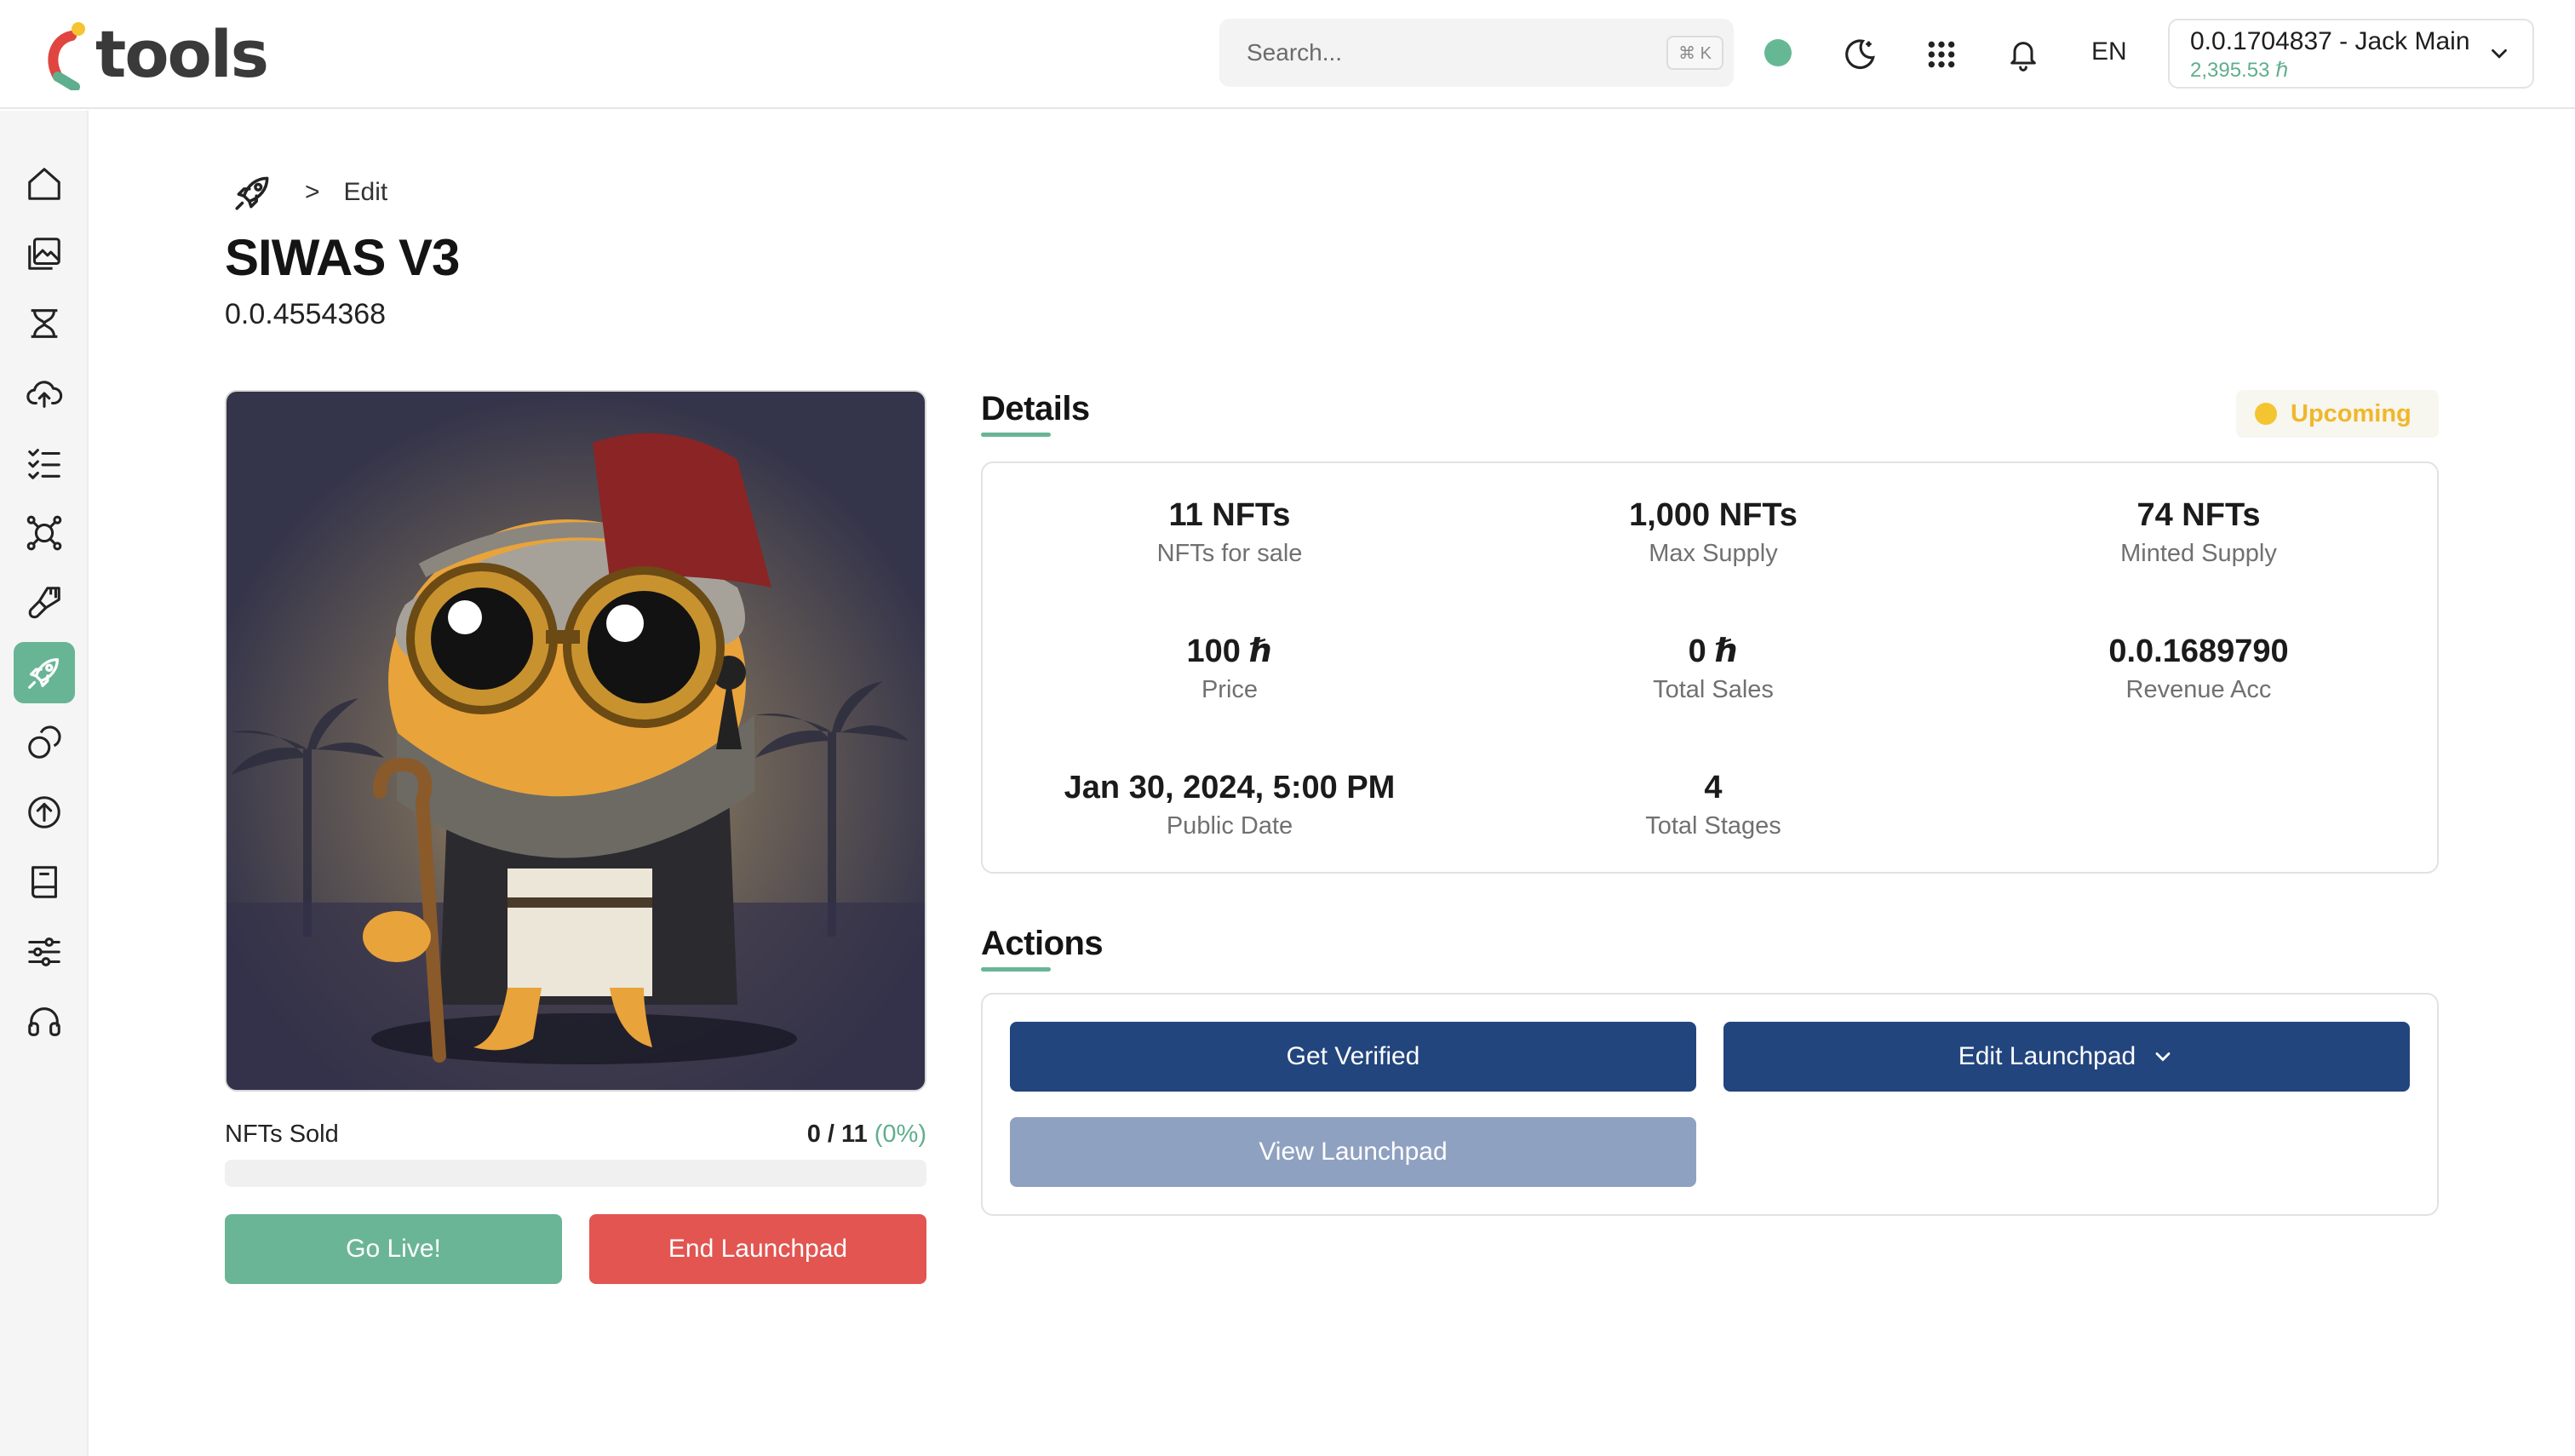 The image size is (2575, 1456). I want to click on coins-icon, so click(44, 742).